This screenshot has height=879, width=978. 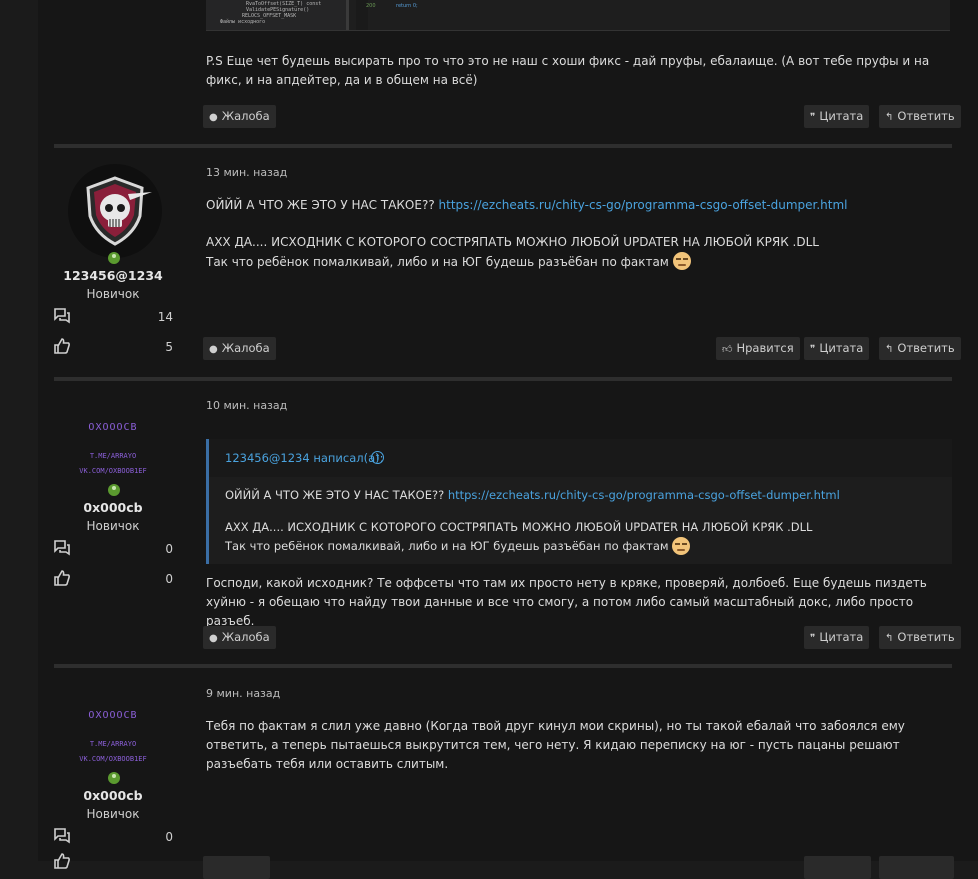 What do you see at coordinates (765, 348) in the screenshot?
I see `like-label: Нравится` at bounding box center [765, 348].